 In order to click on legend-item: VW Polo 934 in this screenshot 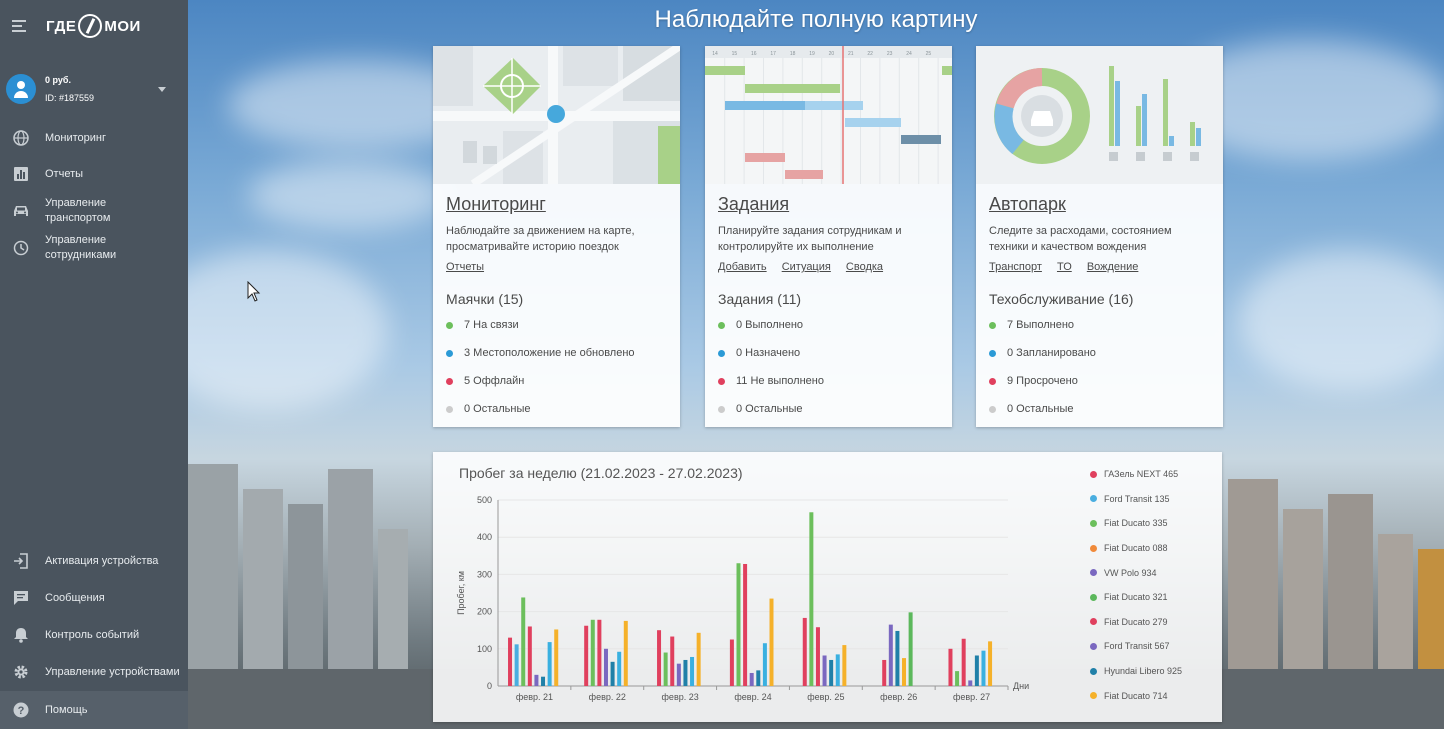, I will do `click(1136, 572)`.